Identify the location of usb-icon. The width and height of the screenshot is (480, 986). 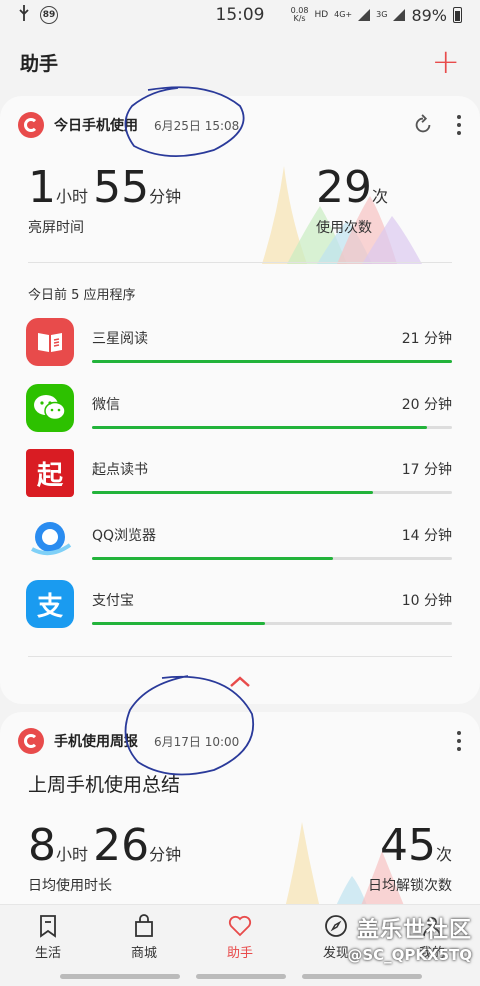
(24, 15).